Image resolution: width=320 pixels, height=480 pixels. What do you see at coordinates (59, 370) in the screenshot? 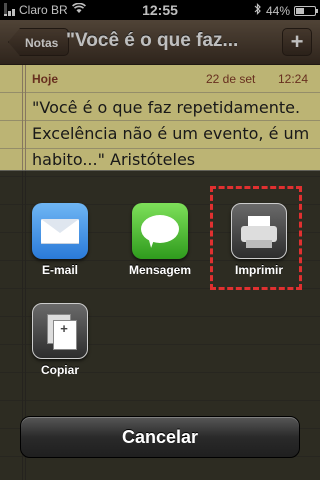
I see `share-item-label: Copiar` at bounding box center [59, 370].